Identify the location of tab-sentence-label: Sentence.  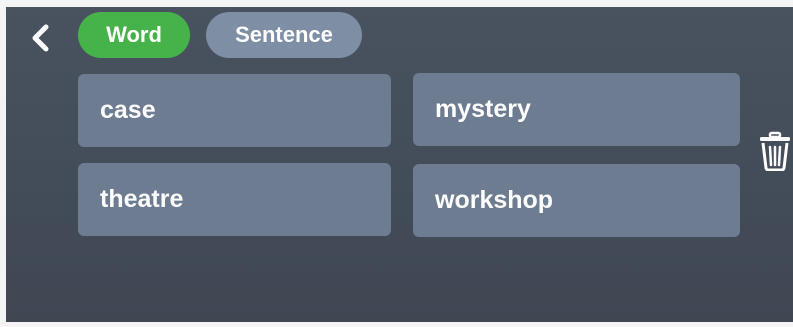
(284, 34).